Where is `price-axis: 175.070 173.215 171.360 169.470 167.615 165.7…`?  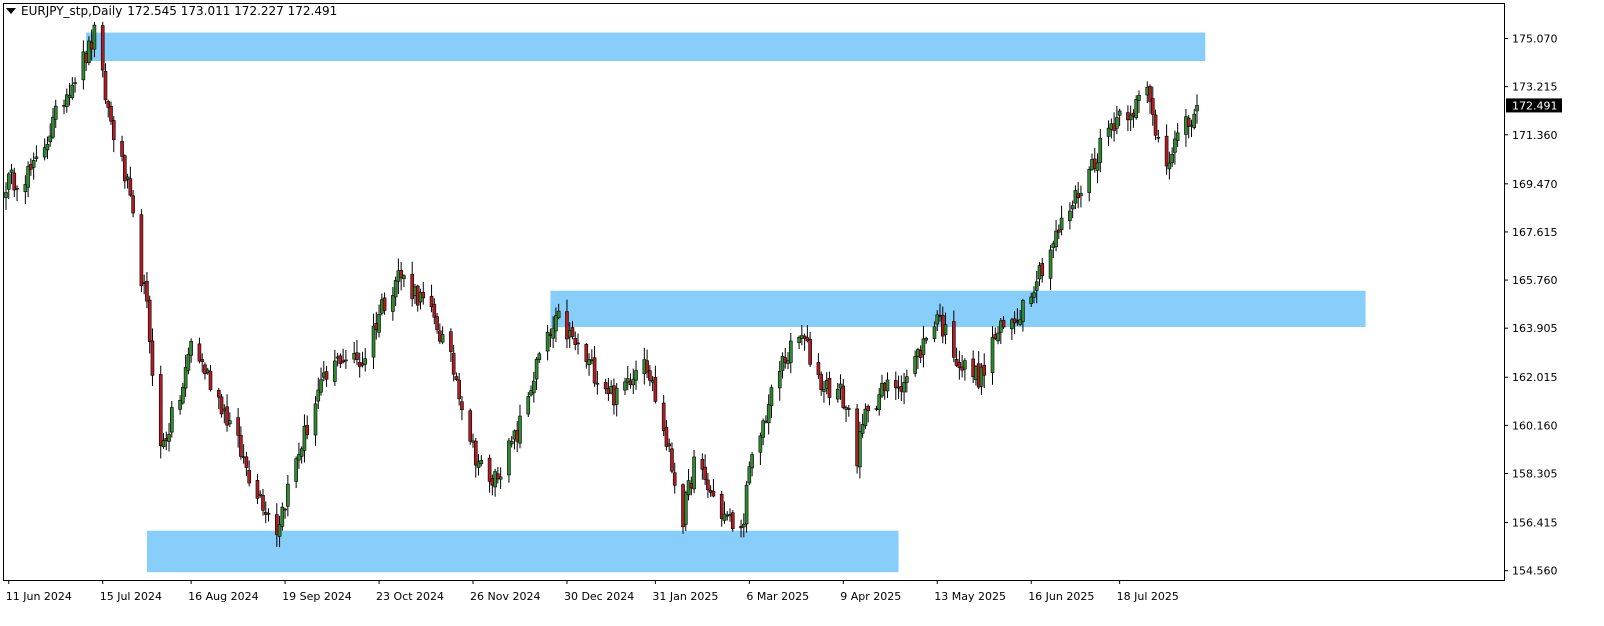
price-axis: 175.070 173.215 171.360 169.470 167.615 165.7… is located at coordinates (1531, 305).